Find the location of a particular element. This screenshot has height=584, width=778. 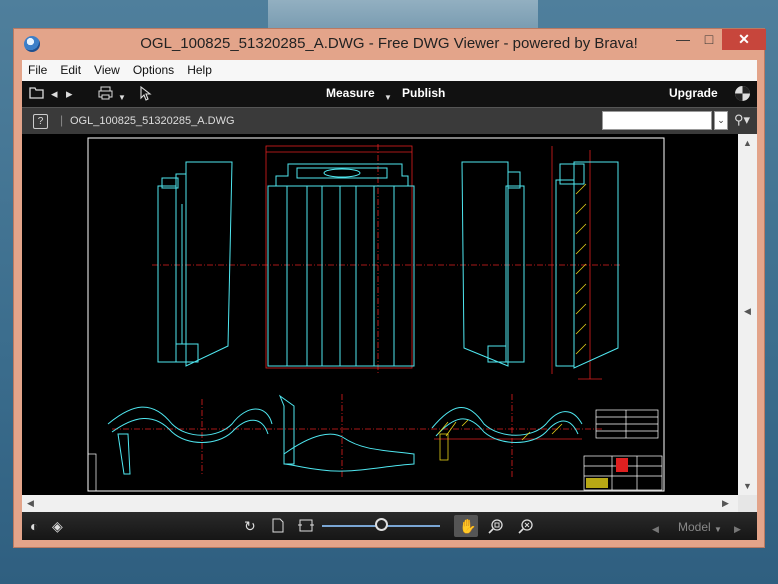

scroll-right-icon: ▶ is located at coordinates (725, 503).